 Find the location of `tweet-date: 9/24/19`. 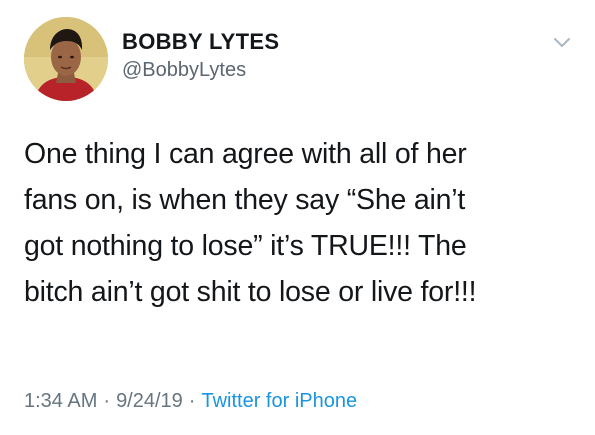

tweet-date: 9/24/19 is located at coordinates (149, 401).